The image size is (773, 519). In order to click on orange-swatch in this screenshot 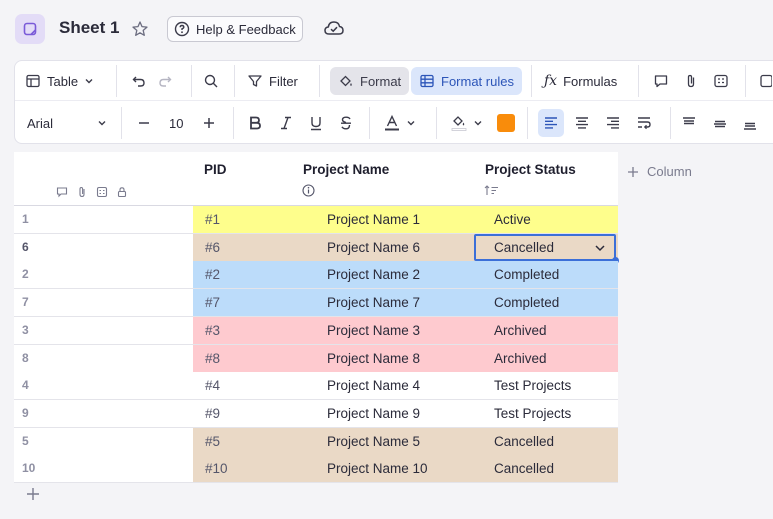, I will do `click(506, 123)`.